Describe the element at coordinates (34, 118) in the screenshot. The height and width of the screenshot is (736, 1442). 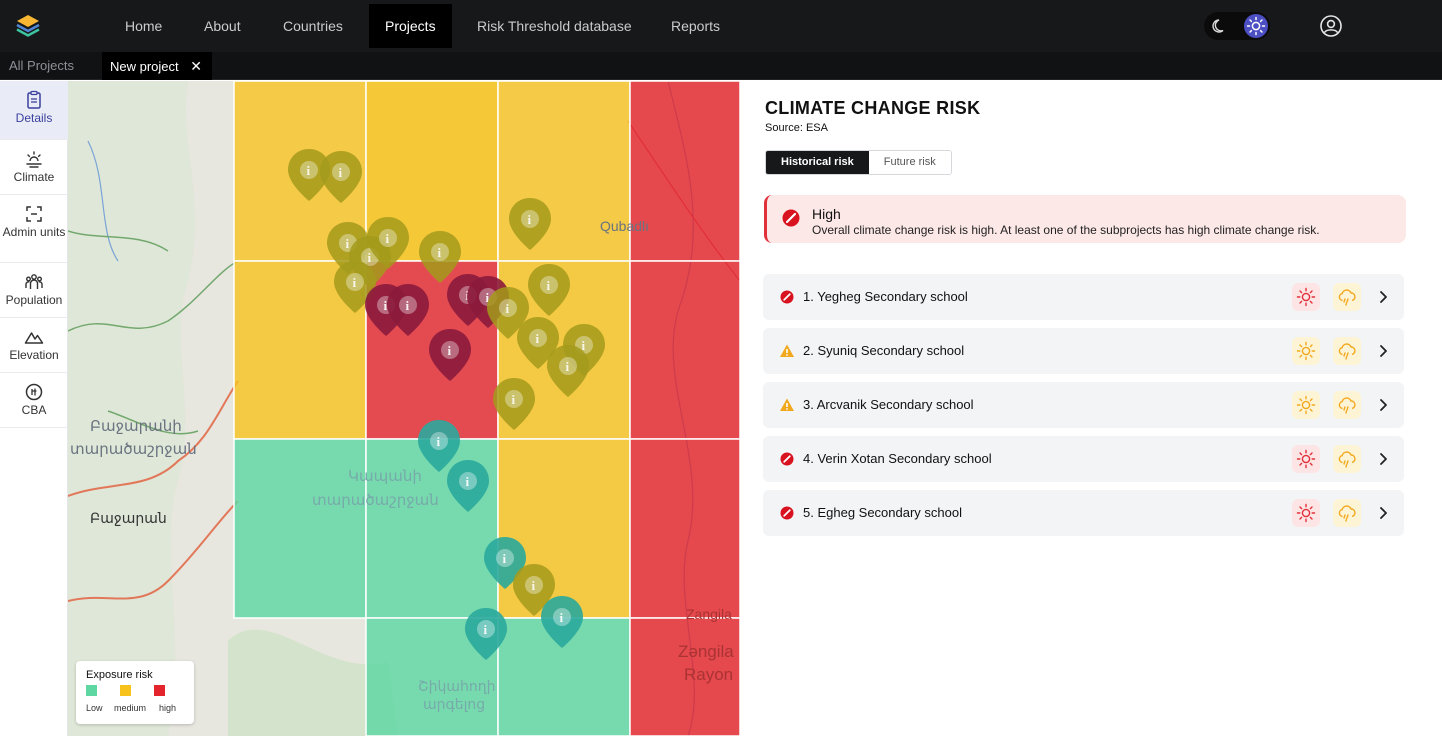
I see `sidebar-item-label: Details` at that location.